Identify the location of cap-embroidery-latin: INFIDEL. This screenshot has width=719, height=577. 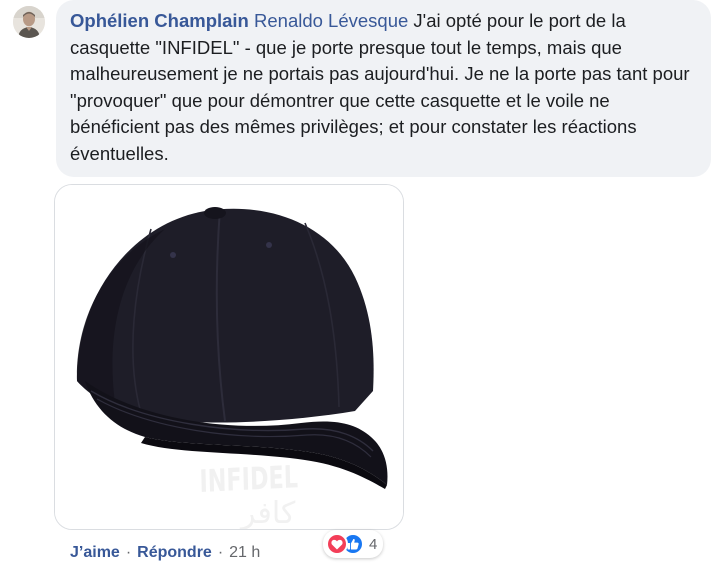
(249, 479).